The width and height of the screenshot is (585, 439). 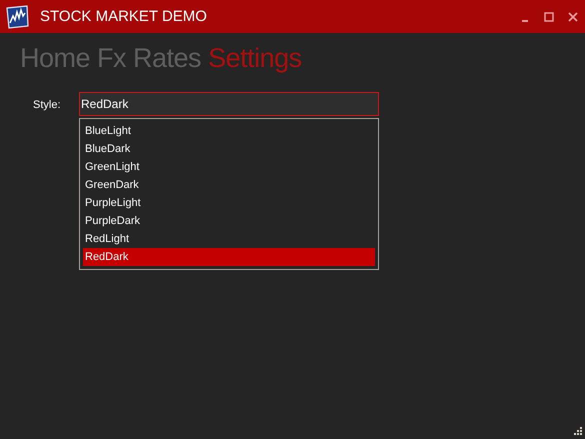 What do you see at coordinates (229, 221) in the screenshot?
I see `dropdown-option: PurpleDark` at bounding box center [229, 221].